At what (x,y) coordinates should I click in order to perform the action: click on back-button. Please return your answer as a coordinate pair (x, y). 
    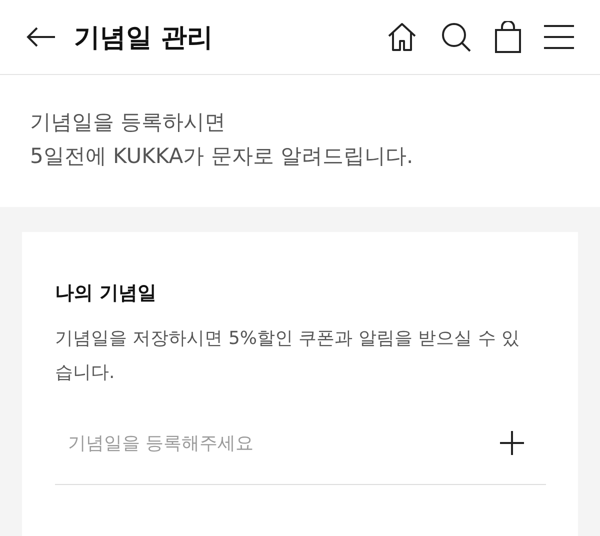
    Looking at the image, I should click on (41, 37).